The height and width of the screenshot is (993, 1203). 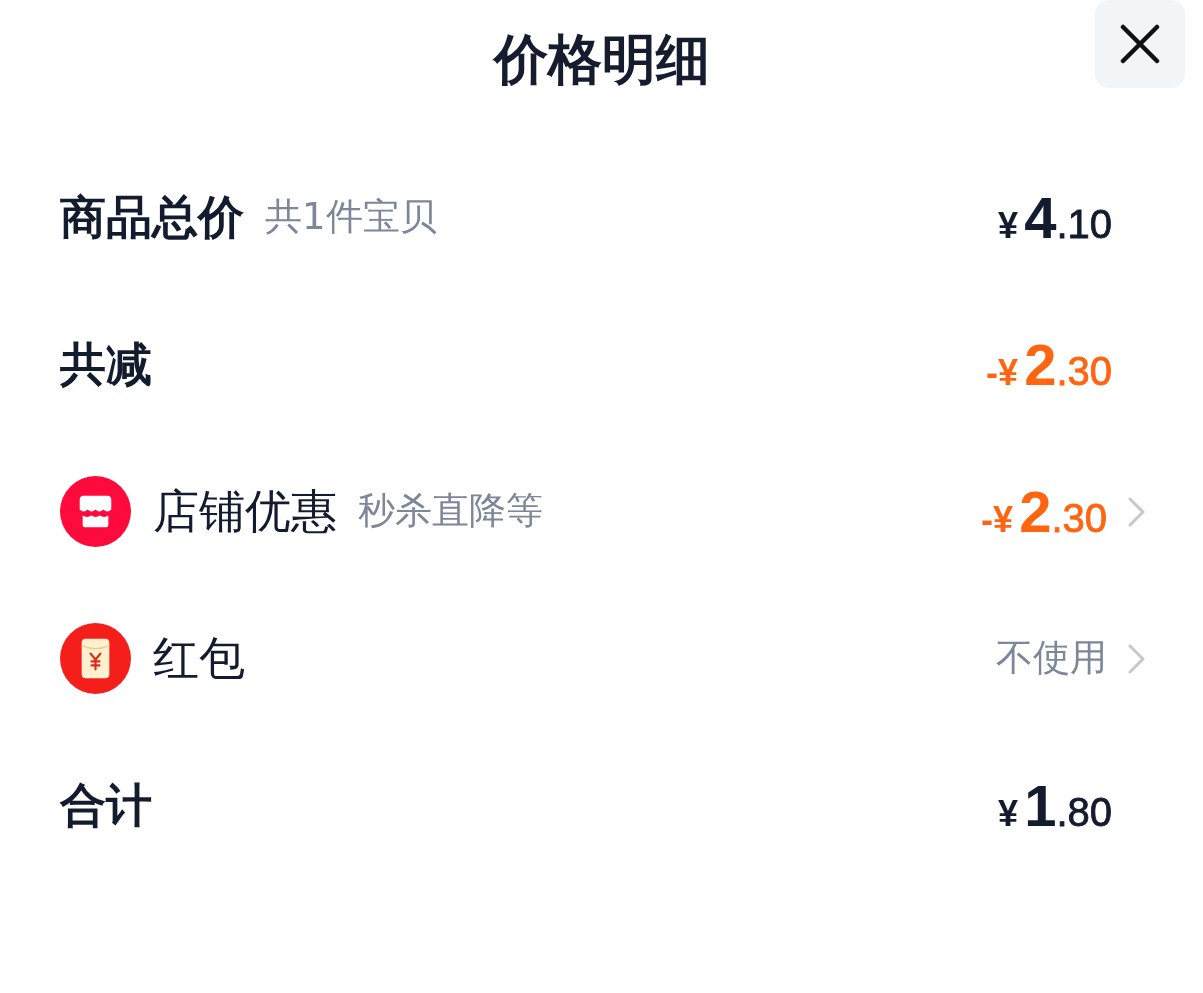 What do you see at coordinates (95, 658) in the screenshot?
I see `envelope-icon` at bounding box center [95, 658].